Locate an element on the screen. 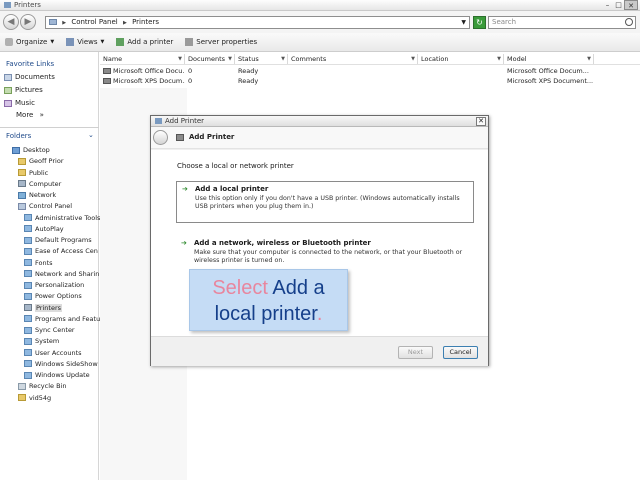  organize-icon is located at coordinates (9, 42).